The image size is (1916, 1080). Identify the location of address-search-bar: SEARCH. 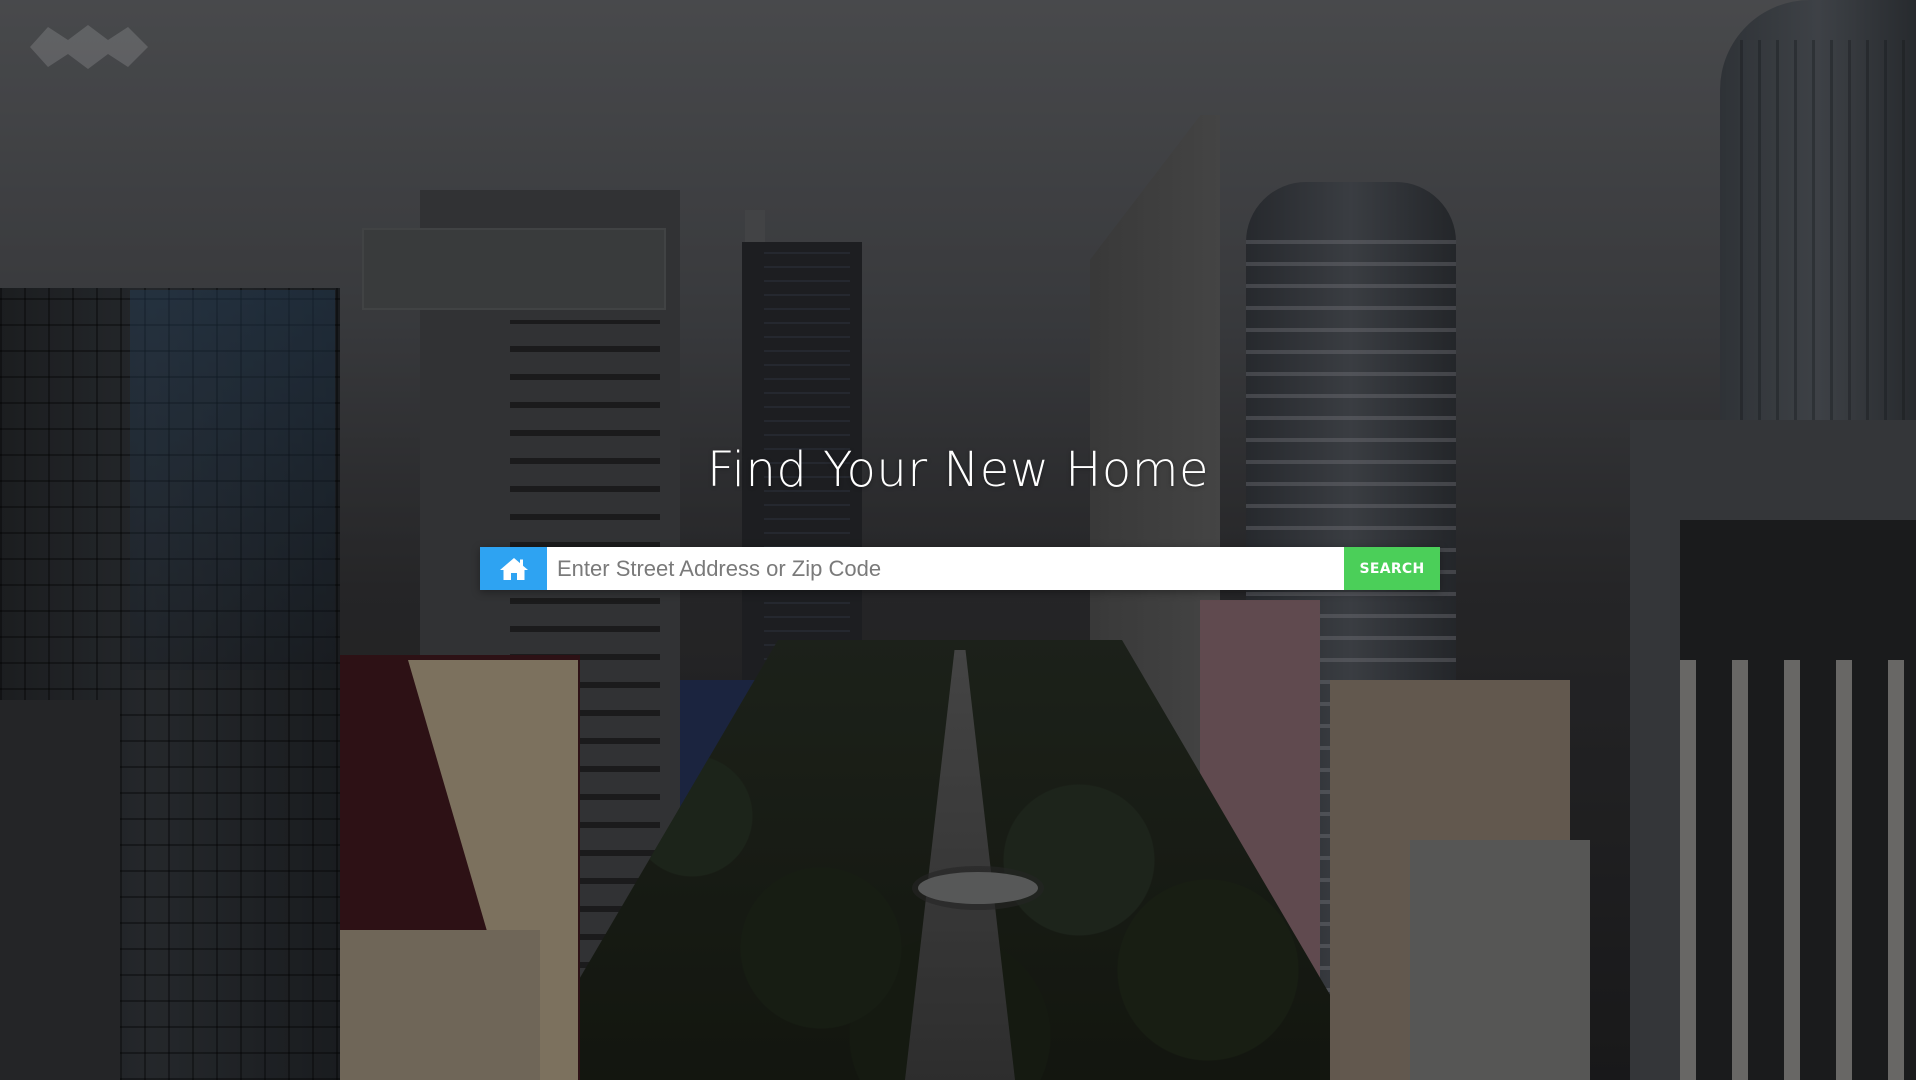
(960, 568).